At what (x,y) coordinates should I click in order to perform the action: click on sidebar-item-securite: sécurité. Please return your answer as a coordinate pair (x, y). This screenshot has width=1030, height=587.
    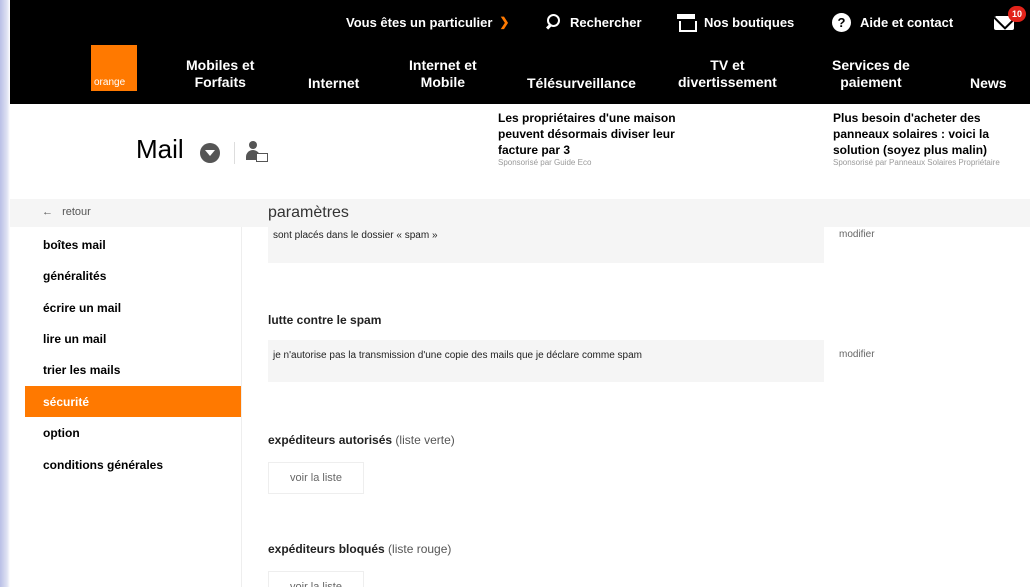
    Looking at the image, I should click on (133, 401).